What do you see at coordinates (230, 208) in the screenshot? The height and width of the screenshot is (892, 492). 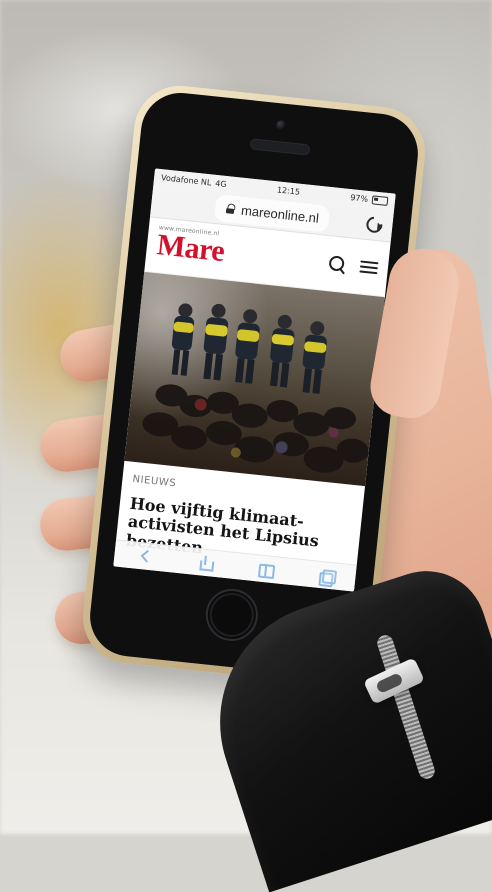 I see `lock-icon` at bounding box center [230, 208].